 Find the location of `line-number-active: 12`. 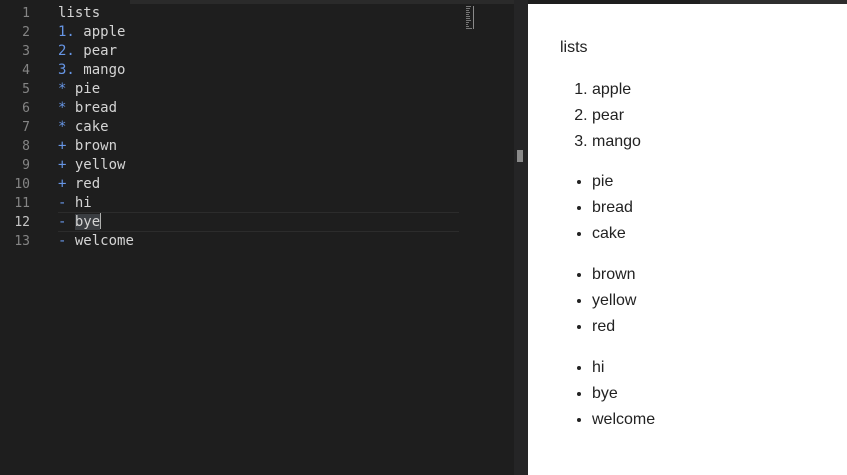

line-number-active: 12 is located at coordinates (22, 222).